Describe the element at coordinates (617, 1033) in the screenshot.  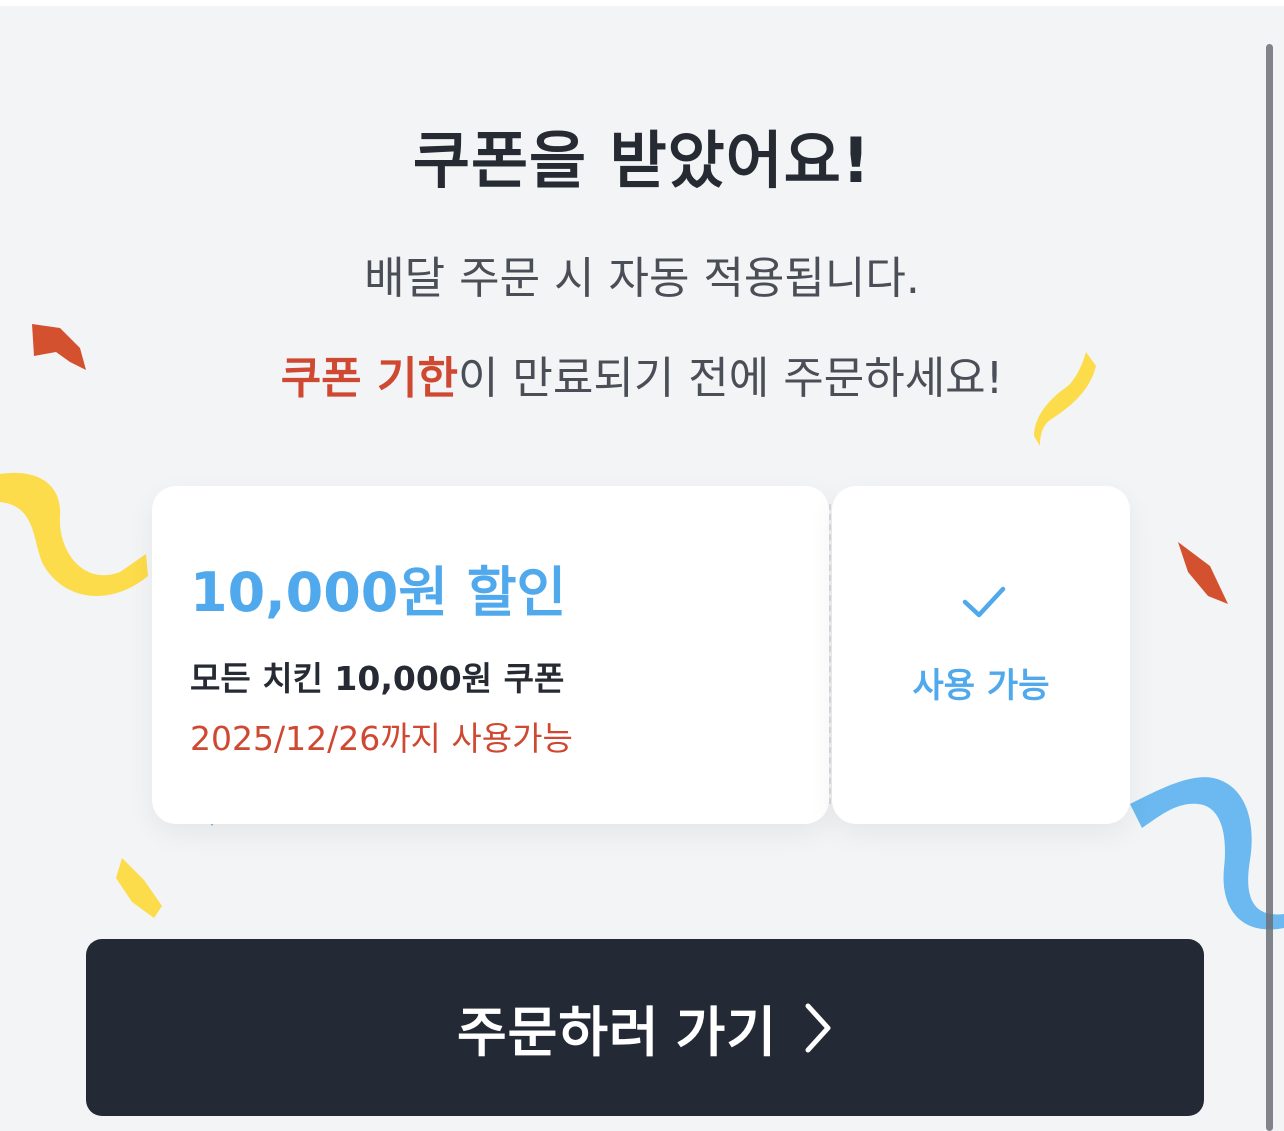
I see `go-to-order-label: 주문하러 가기` at that location.